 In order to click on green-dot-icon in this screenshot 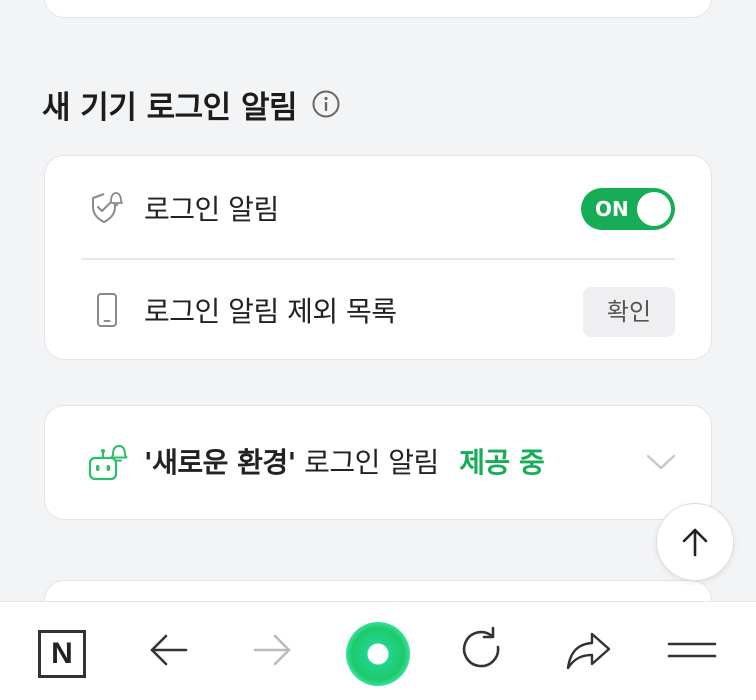, I will do `click(378, 654)`.